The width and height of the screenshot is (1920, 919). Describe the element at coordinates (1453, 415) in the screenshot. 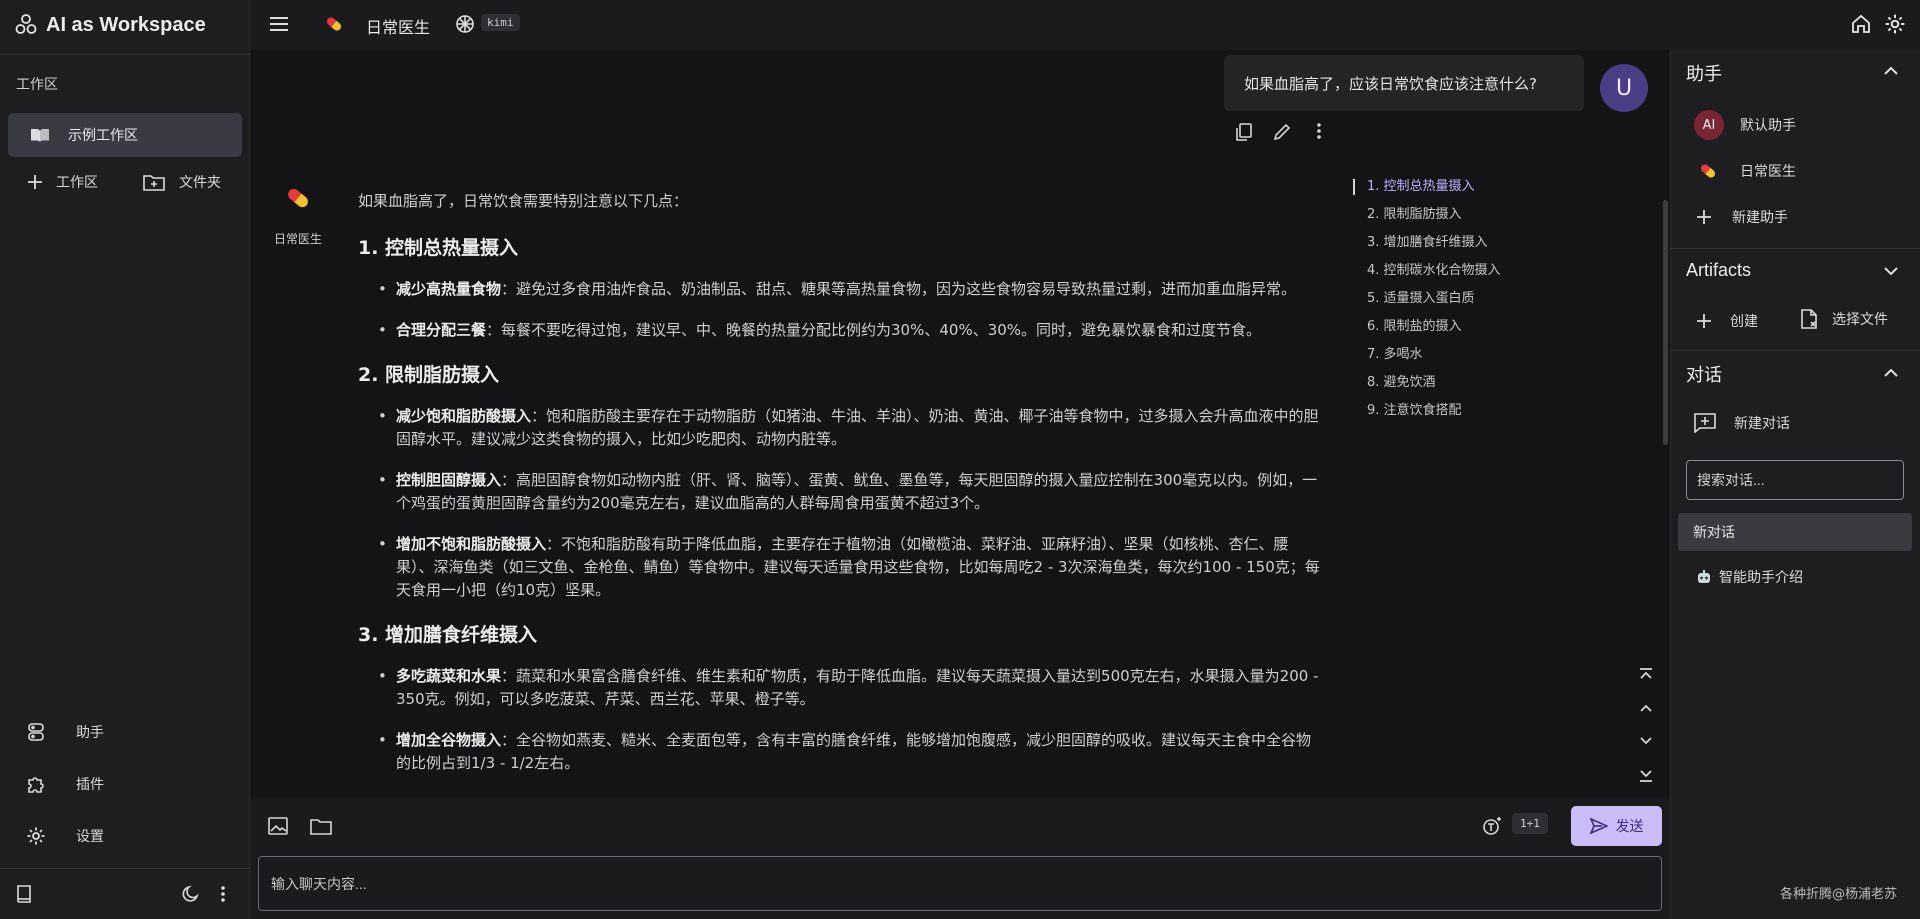

I see `toc-item: 9. 注意饮食搭配` at that location.